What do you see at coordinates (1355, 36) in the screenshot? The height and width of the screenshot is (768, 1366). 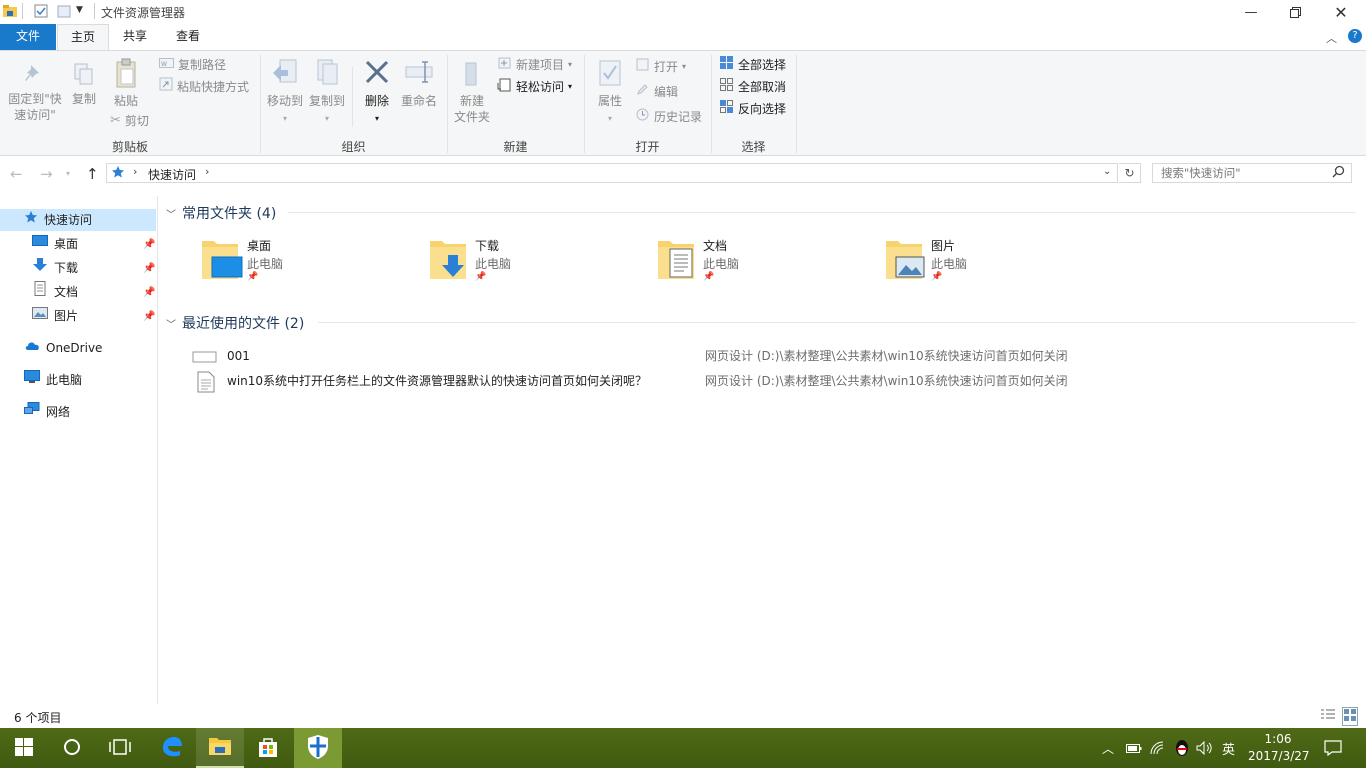 I see `help-icon: ?` at bounding box center [1355, 36].